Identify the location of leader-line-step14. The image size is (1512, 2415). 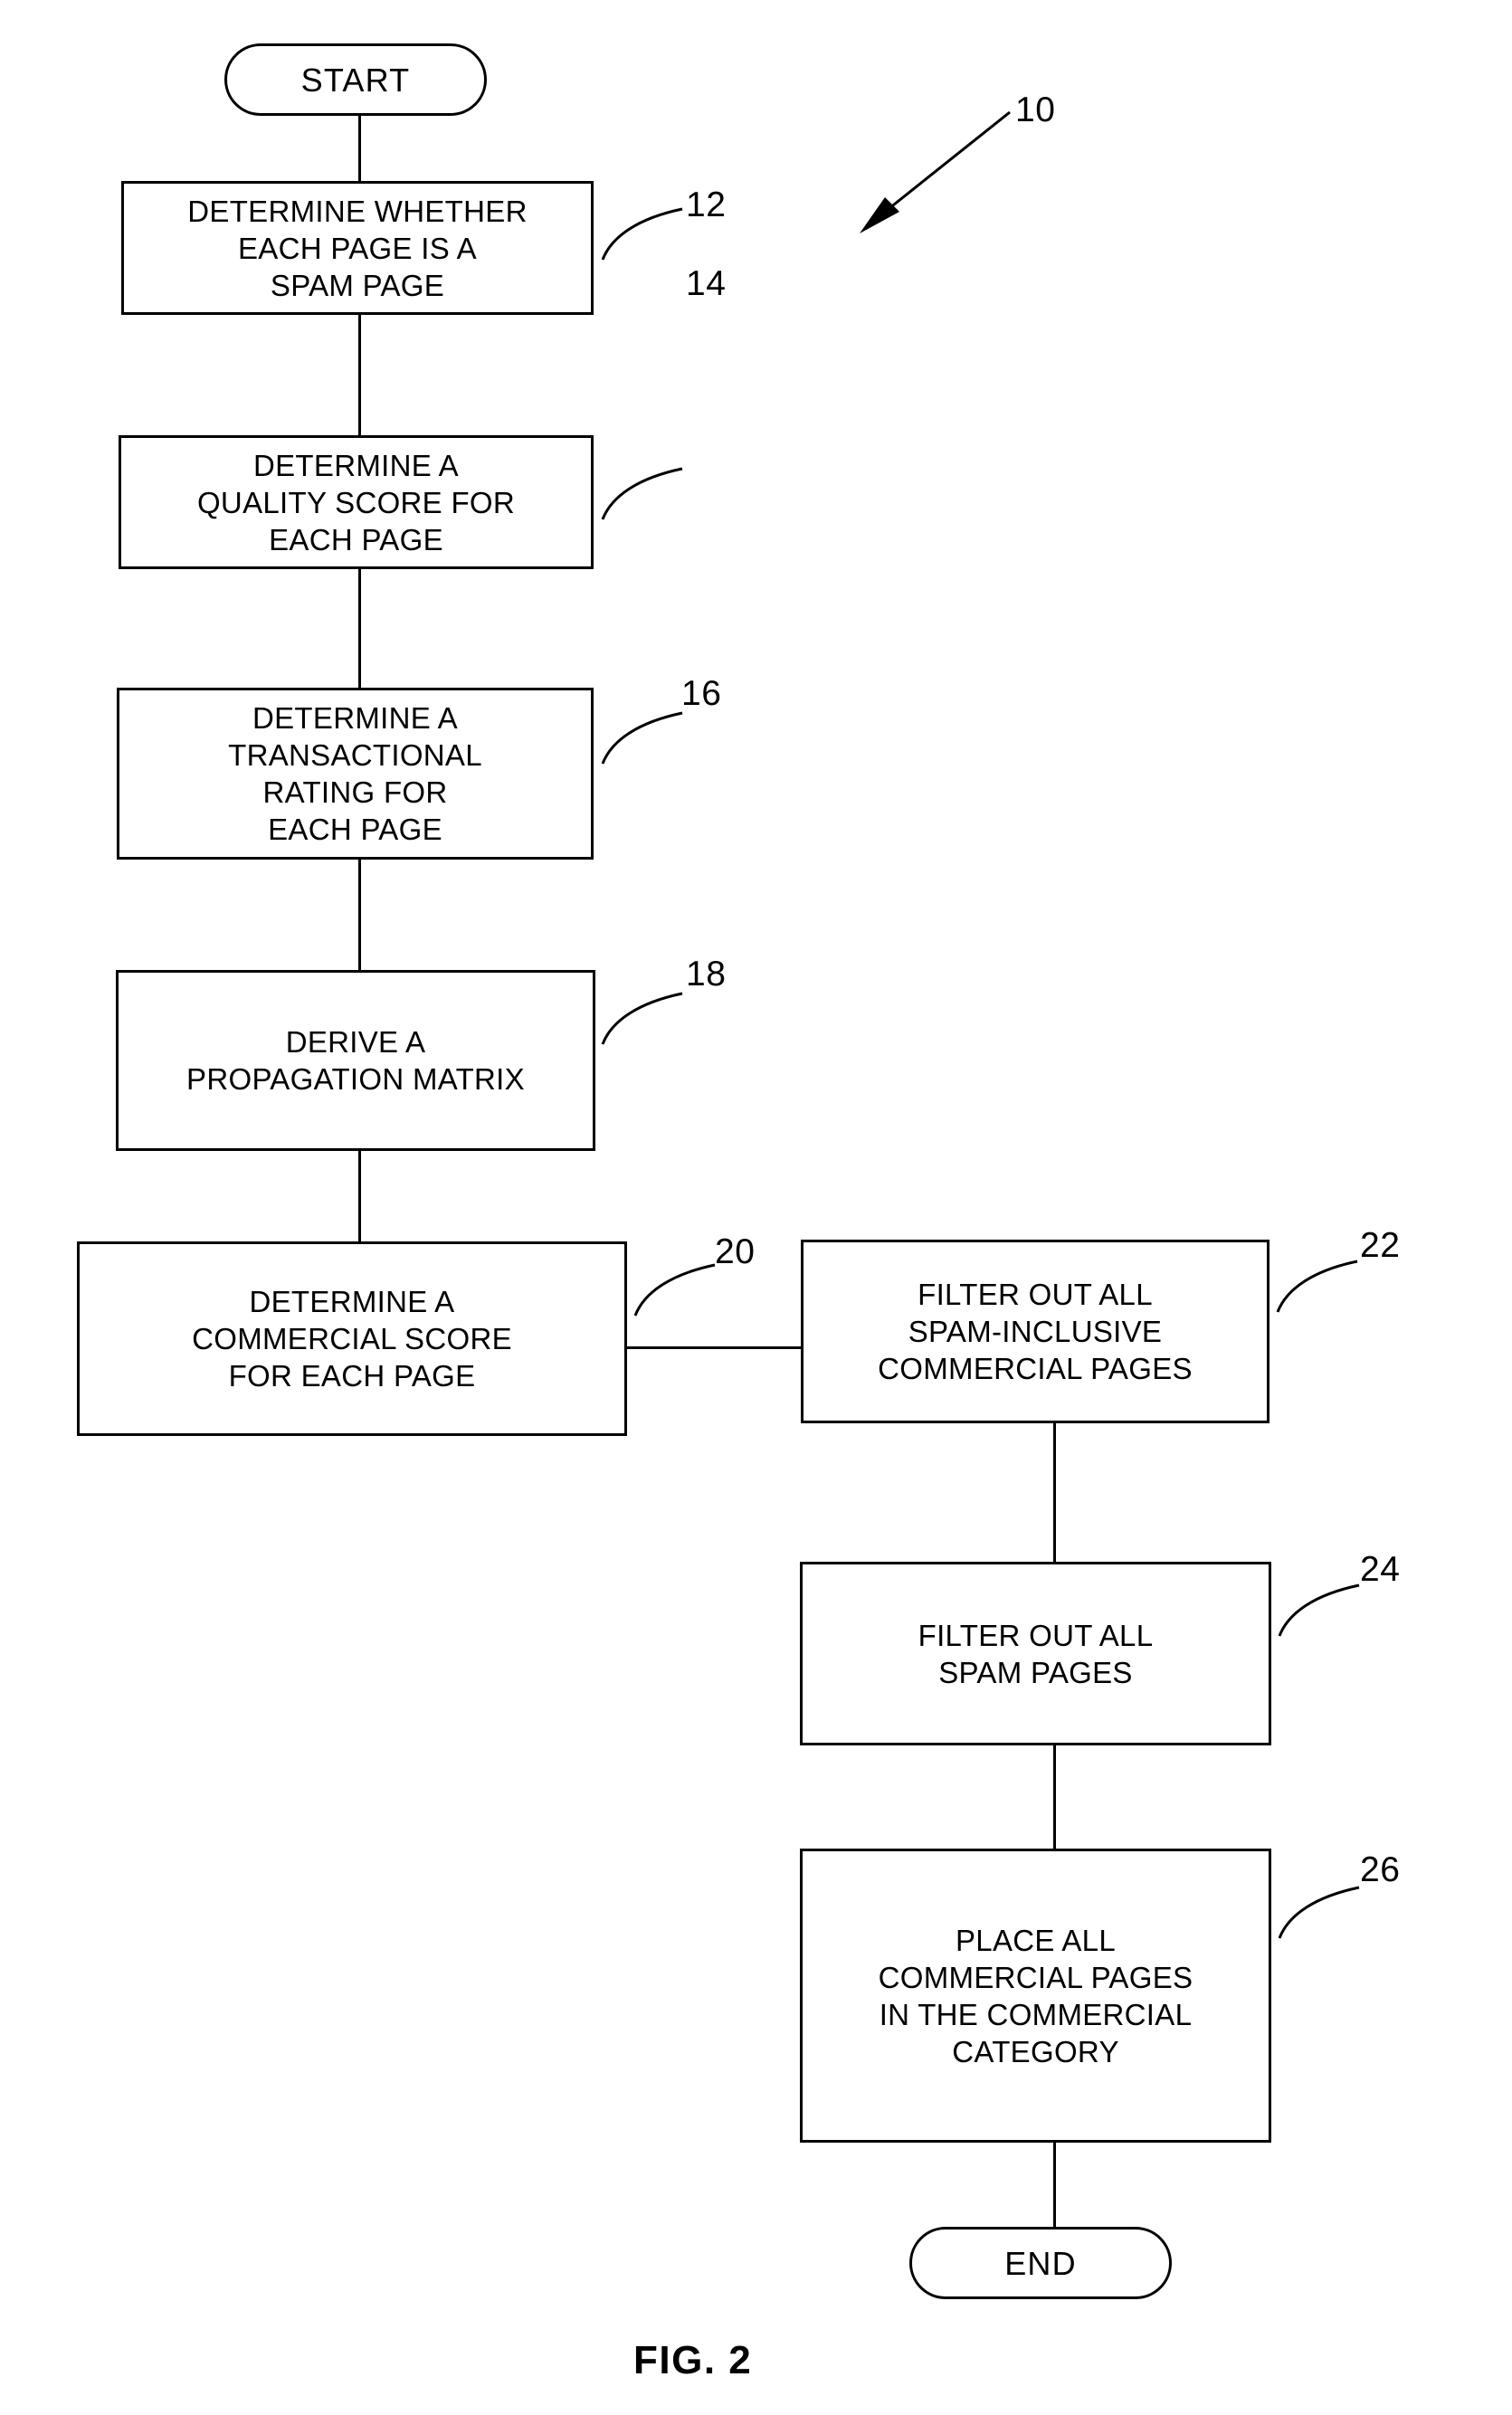
(642, 494).